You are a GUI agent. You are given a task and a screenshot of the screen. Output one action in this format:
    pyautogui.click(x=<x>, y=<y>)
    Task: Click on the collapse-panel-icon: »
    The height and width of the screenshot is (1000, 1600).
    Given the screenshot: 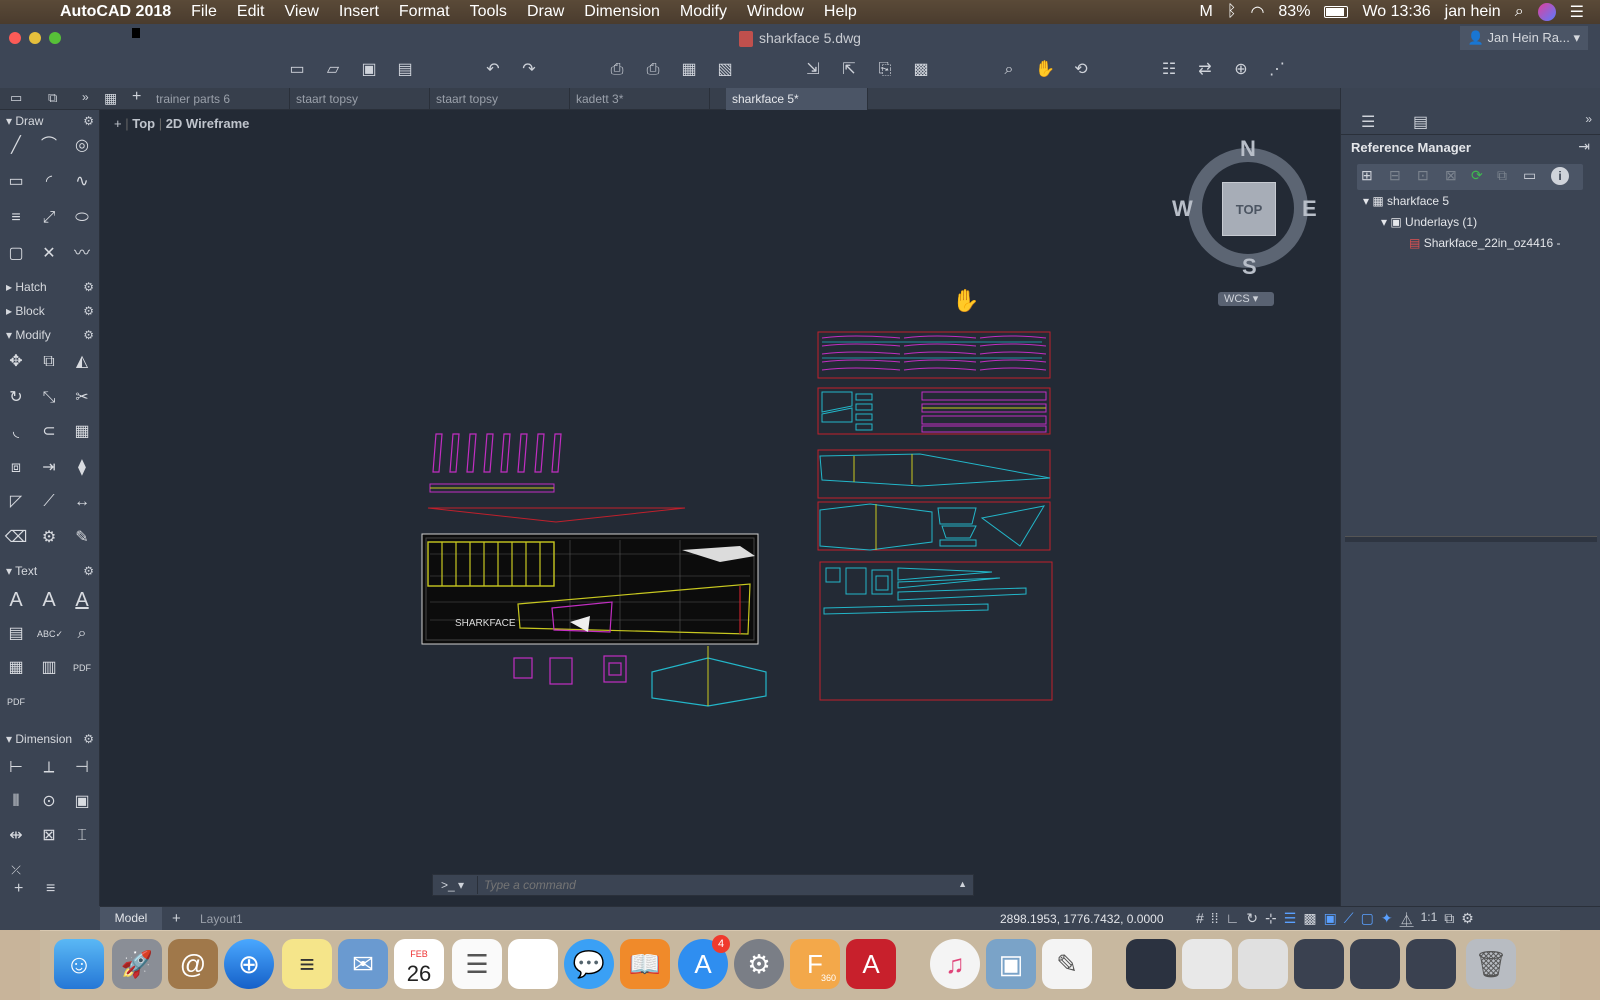 What is the action you would take?
    pyautogui.click(x=1588, y=119)
    